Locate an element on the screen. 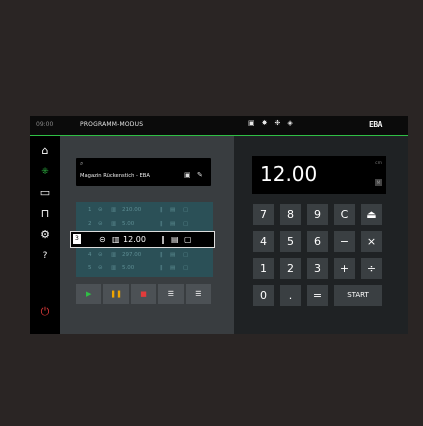 Image resolution: width=423 pixels, height=426 pixels. cut-row: 2 ⊝ ▥ 5.00 ‖ ▤ ▢ is located at coordinates (144, 224).